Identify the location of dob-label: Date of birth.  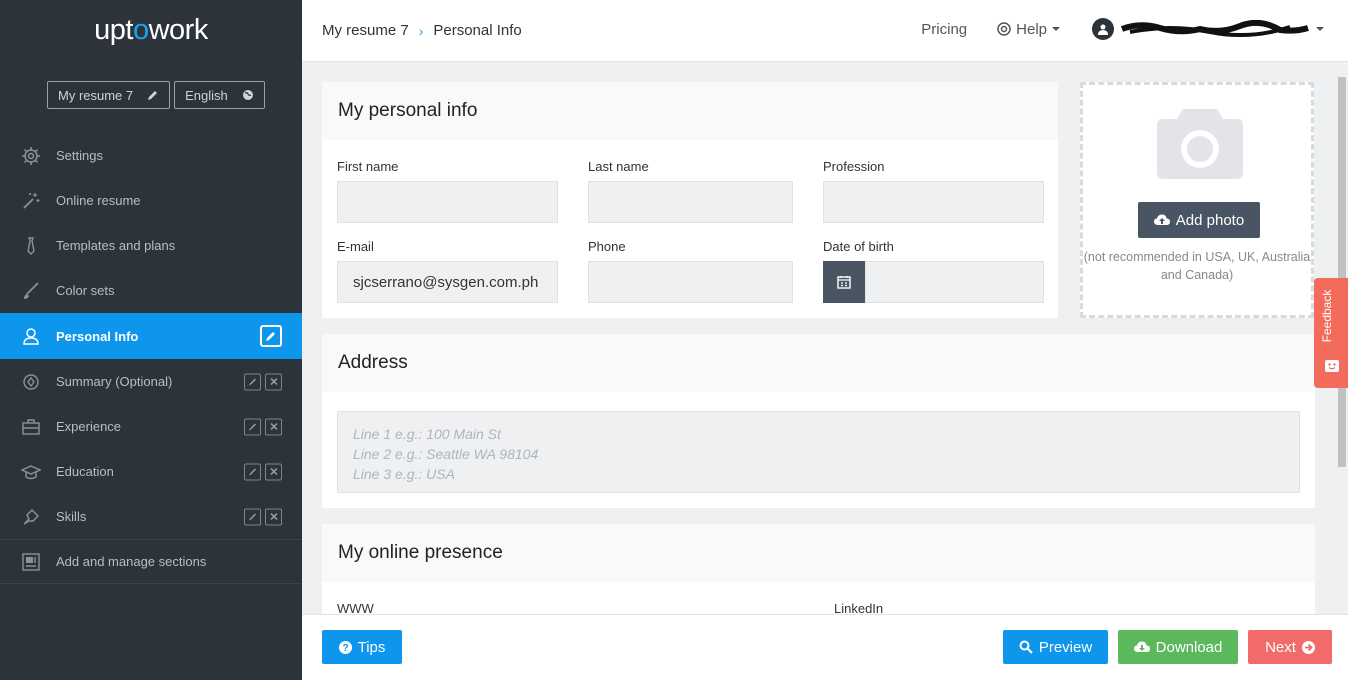
(858, 246).